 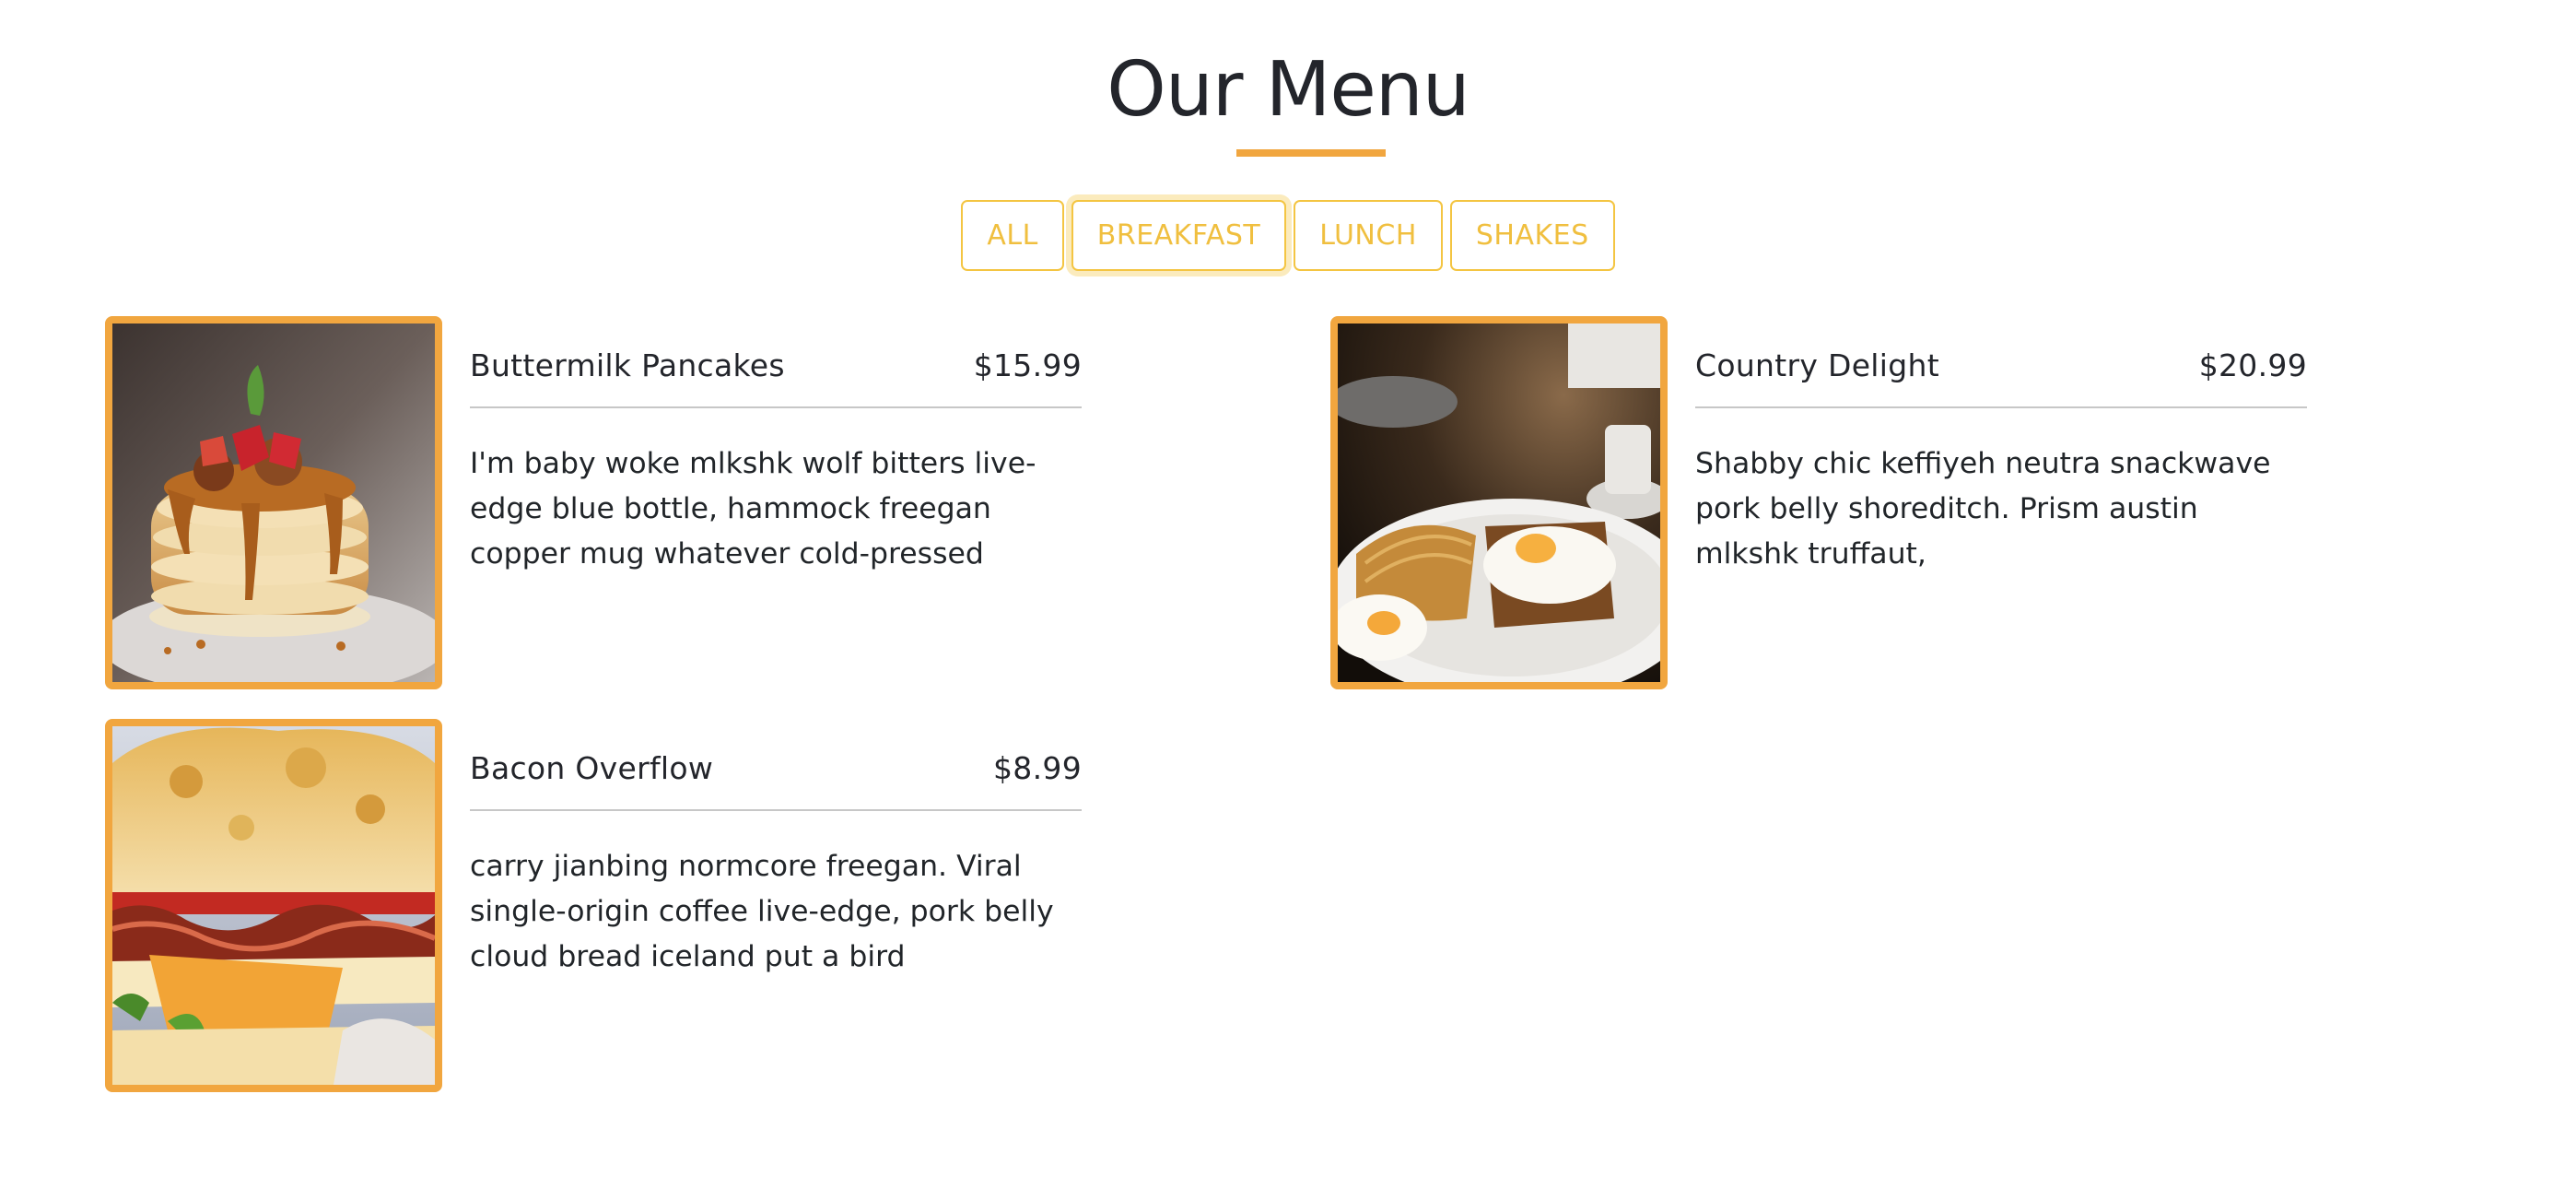 I want to click on item-price: $8.99, so click(x=1037, y=767).